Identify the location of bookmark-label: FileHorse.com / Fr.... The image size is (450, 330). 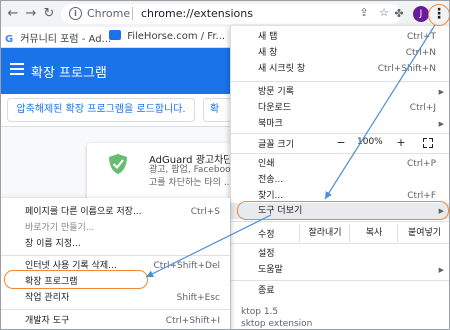
(176, 36).